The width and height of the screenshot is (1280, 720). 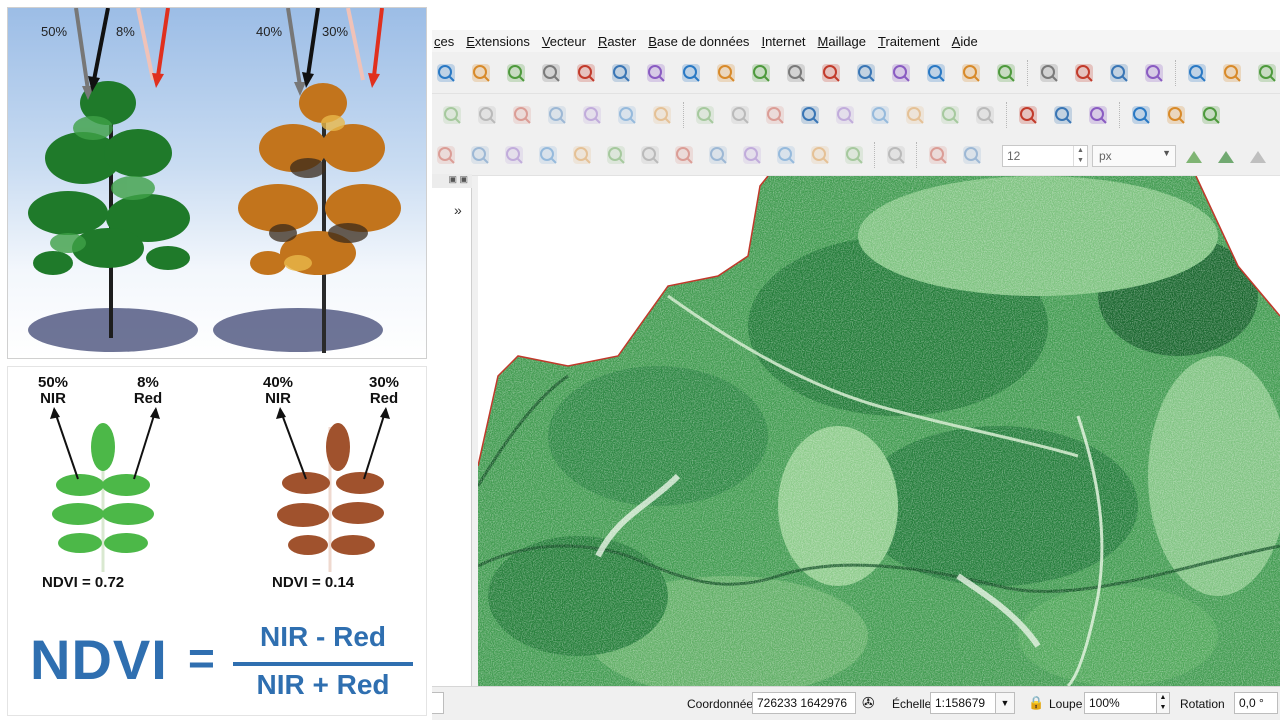 What do you see at coordinates (985, 115) in the screenshot?
I see `label-hide-icon` at bounding box center [985, 115].